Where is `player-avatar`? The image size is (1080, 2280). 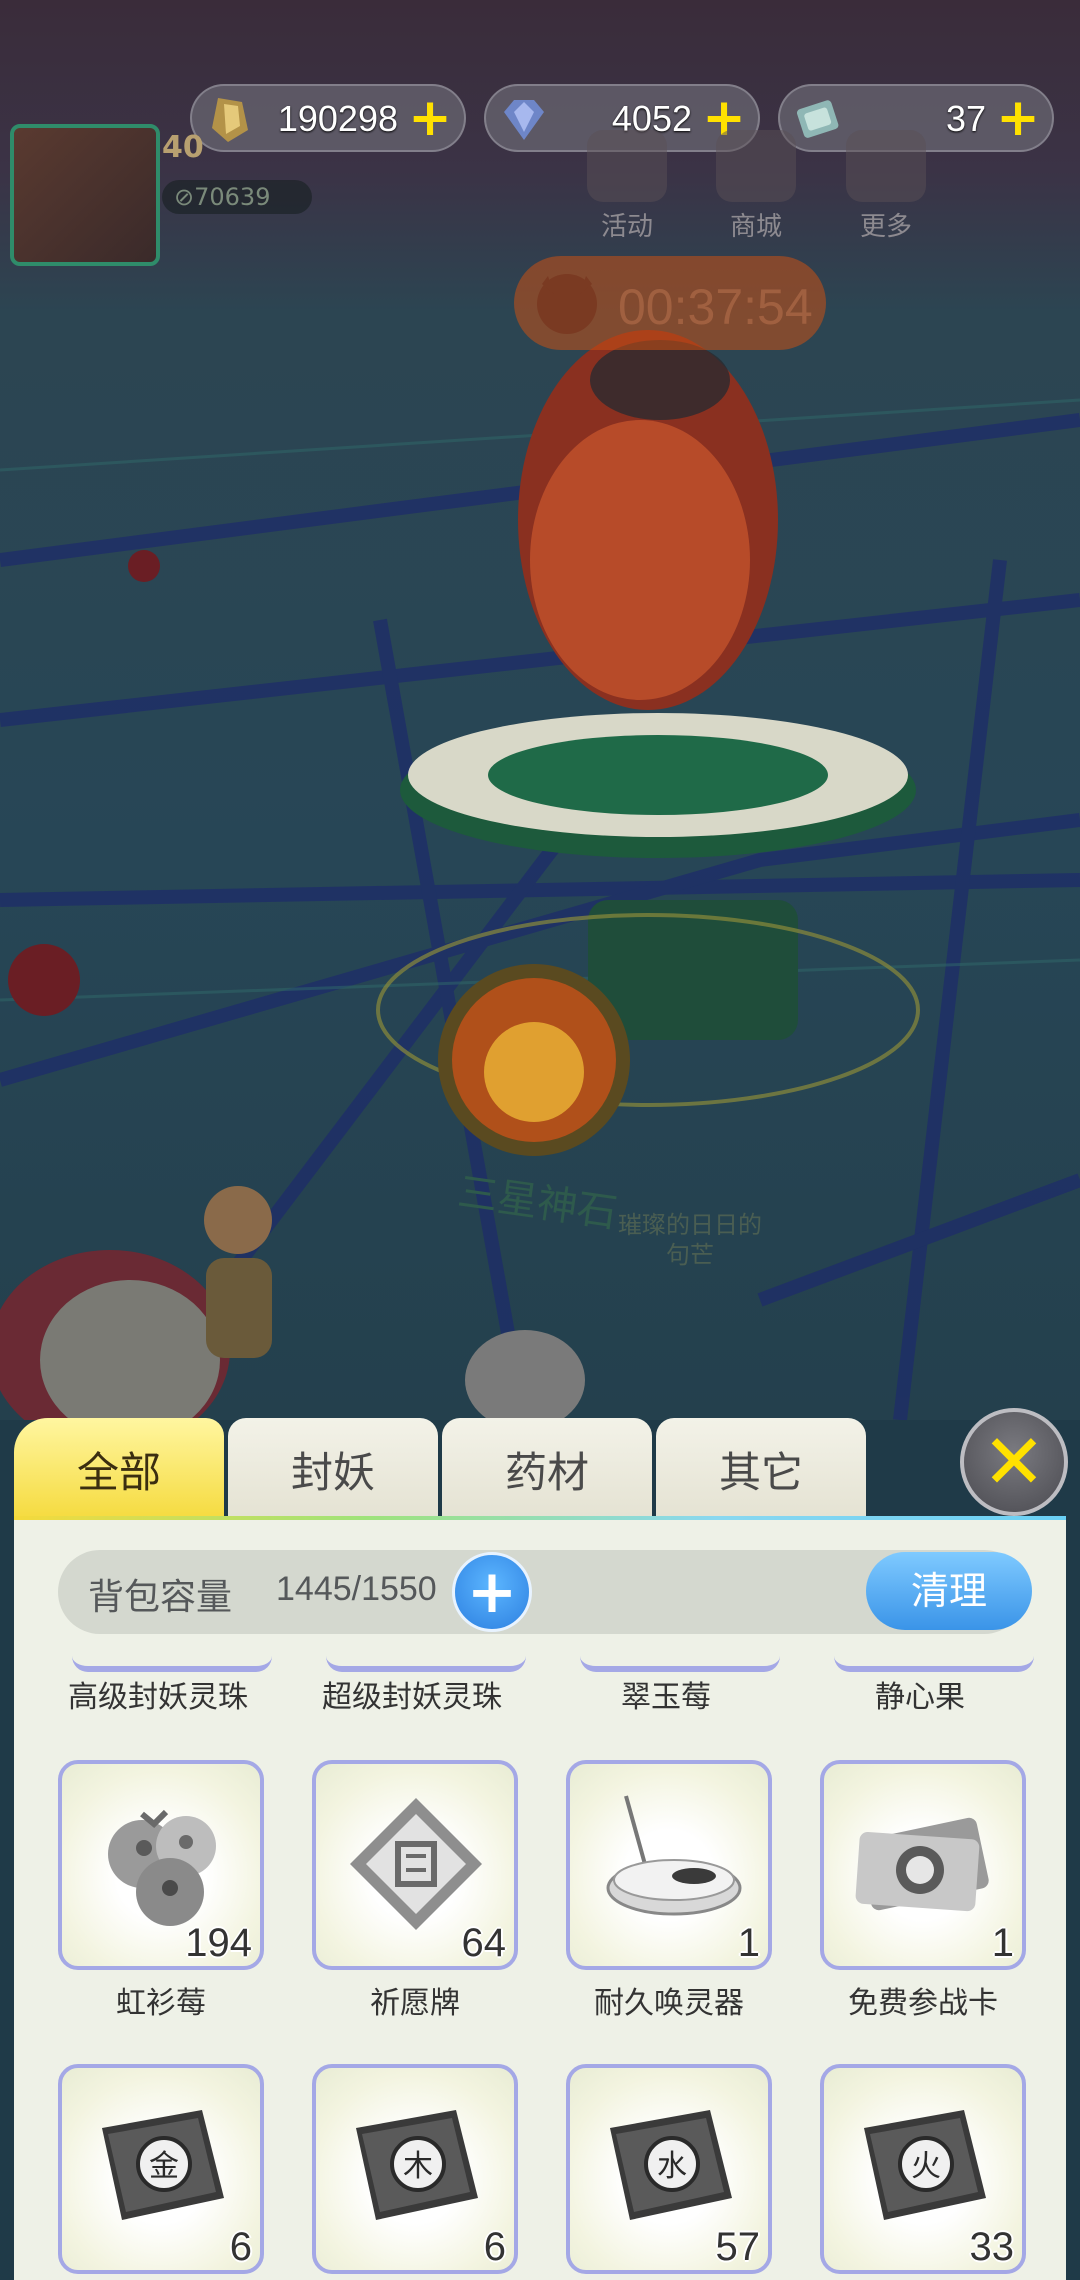 player-avatar is located at coordinates (85, 195).